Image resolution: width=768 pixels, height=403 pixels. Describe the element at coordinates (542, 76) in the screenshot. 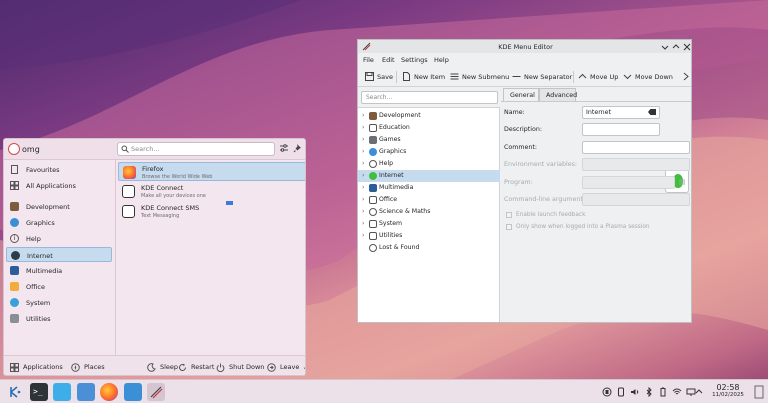

I see `new-separator-button: New Separator` at that location.